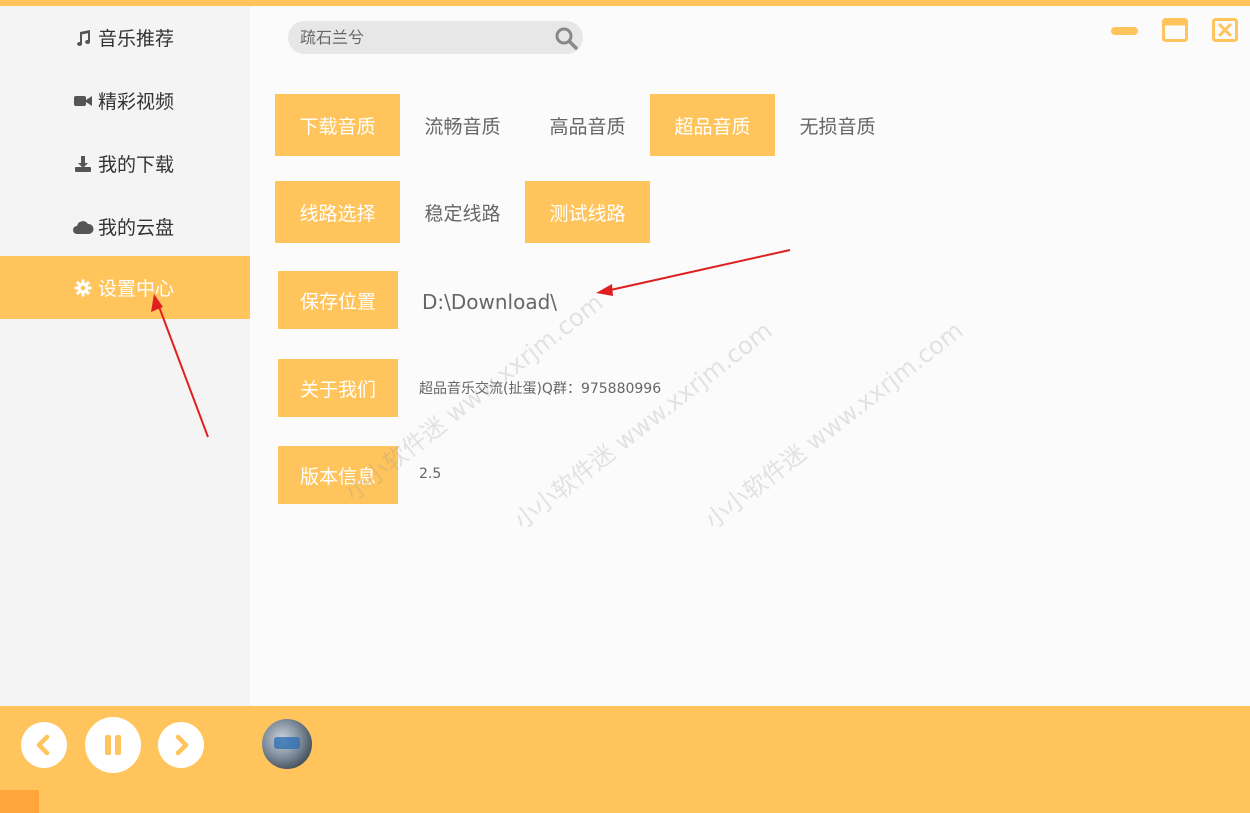  What do you see at coordinates (181, 745) in the screenshot?
I see `next-button` at bounding box center [181, 745].